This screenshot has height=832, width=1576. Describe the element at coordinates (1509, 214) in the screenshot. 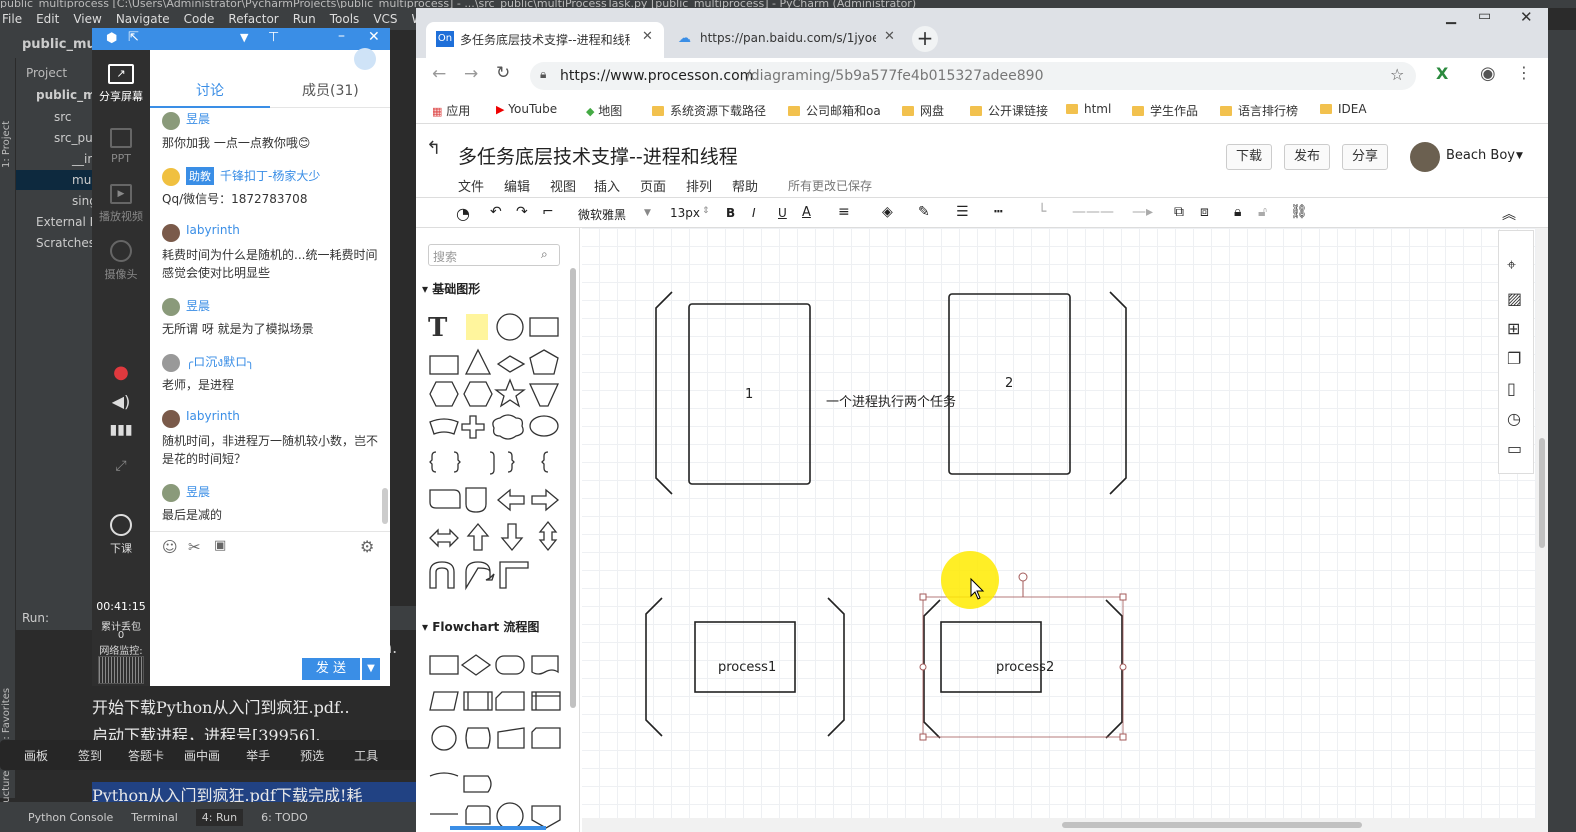

I see `collapse-chevron-up-icon: ︽` at that location.